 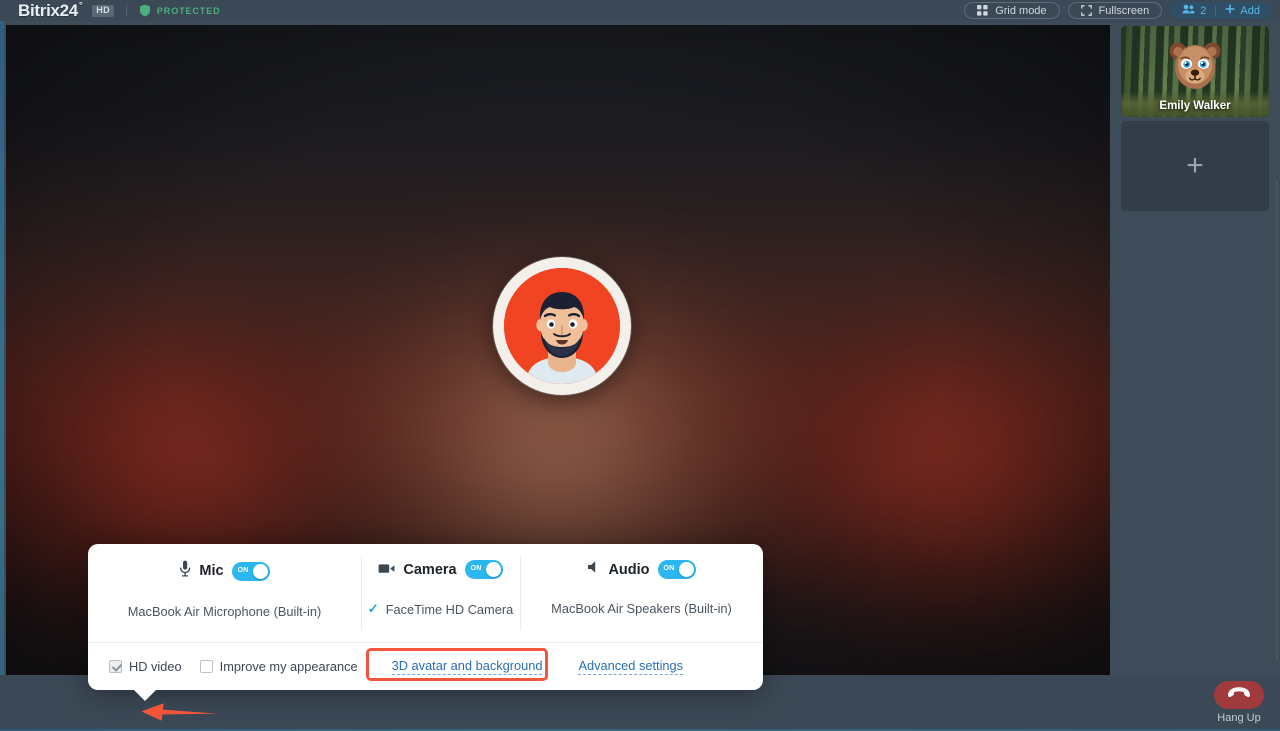 I want to click on participant-name: Emily Walker, so click(x=1195, y=106).